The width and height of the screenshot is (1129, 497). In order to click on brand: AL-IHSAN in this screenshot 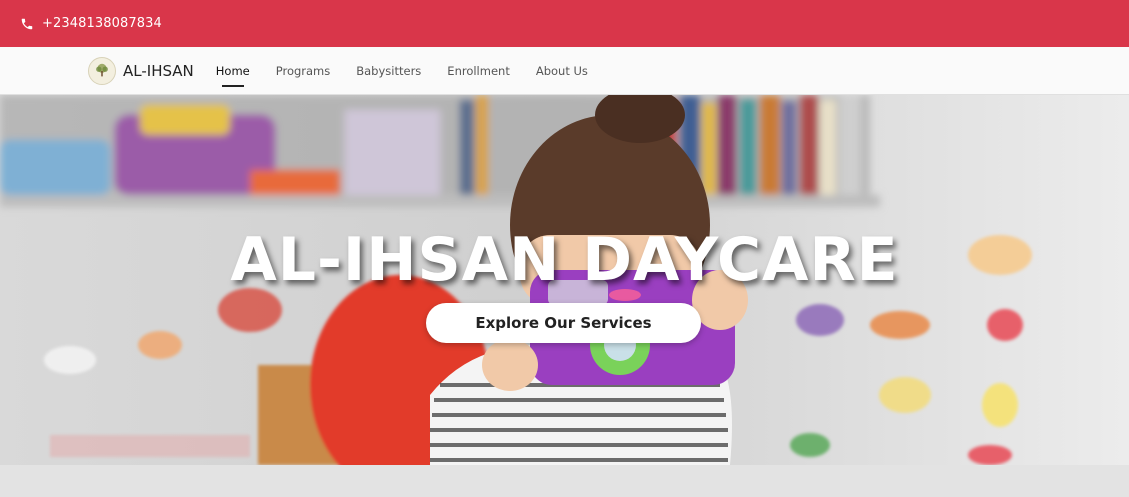, I will do `click(141, 70)`.